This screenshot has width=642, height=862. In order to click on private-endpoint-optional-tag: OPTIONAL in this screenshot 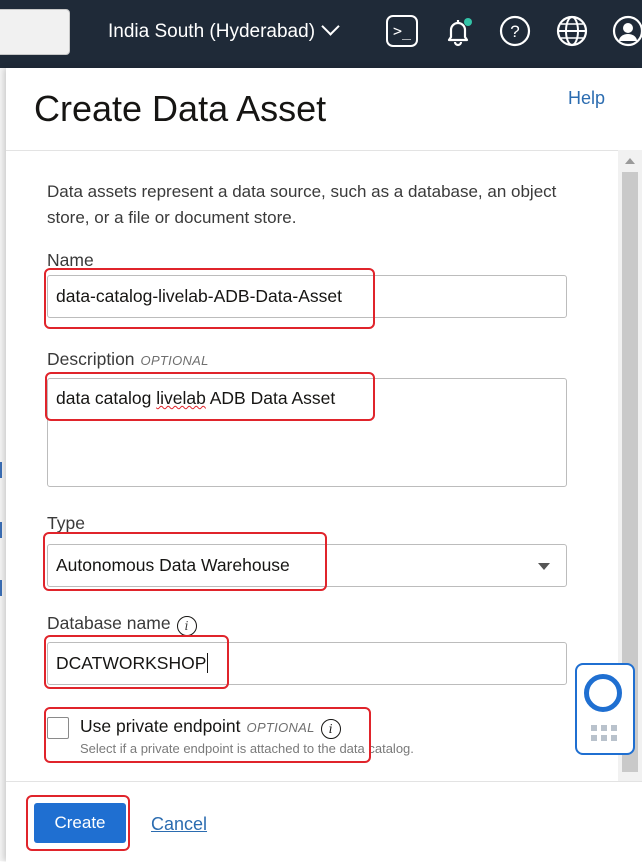, I will do `click(280, 727)`.